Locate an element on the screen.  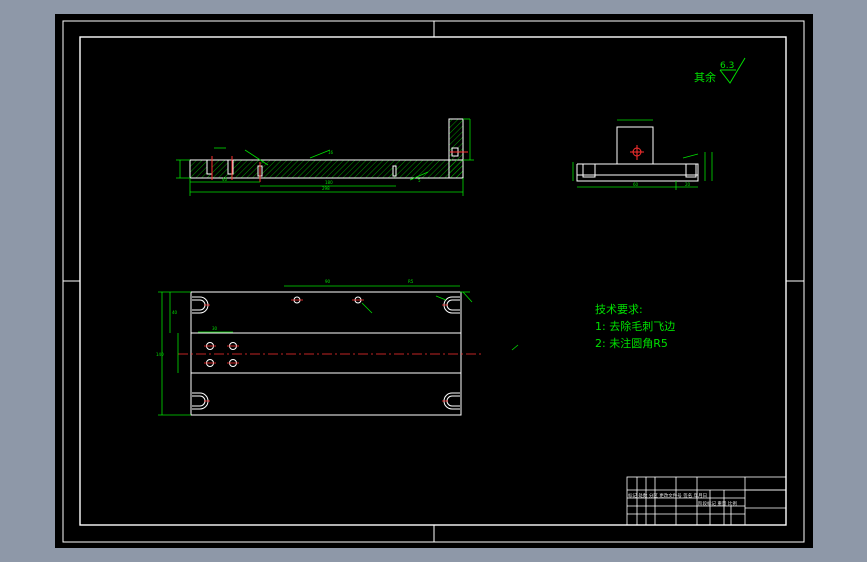
front-mid-length: 180 is located at coordinates (329, 182).